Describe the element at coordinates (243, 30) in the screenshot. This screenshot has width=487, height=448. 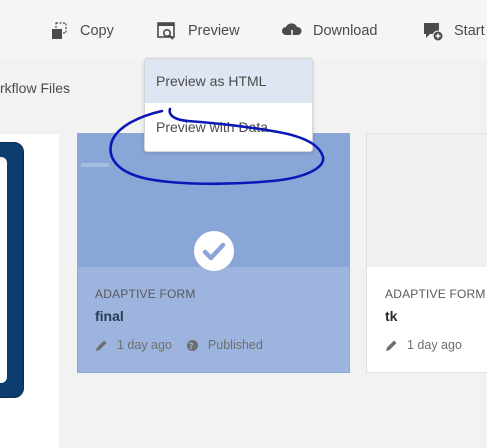
I see `toolbar: Copy Preview Download Start I` at that location.